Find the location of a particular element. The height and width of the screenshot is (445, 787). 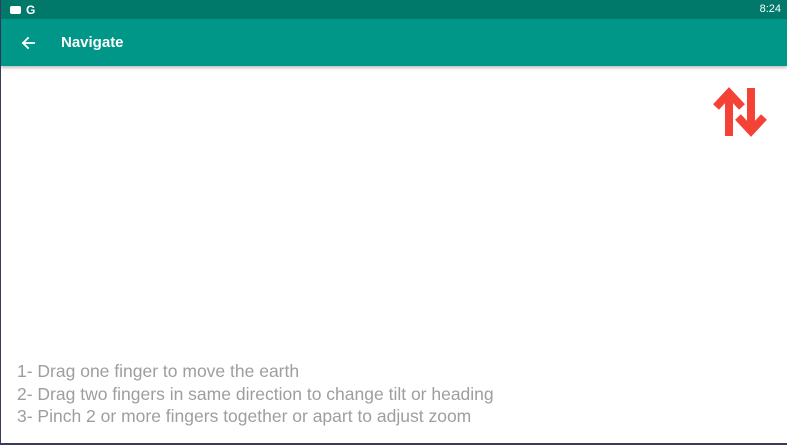

status-time: 8:24 is located at coordinates (770, 9).